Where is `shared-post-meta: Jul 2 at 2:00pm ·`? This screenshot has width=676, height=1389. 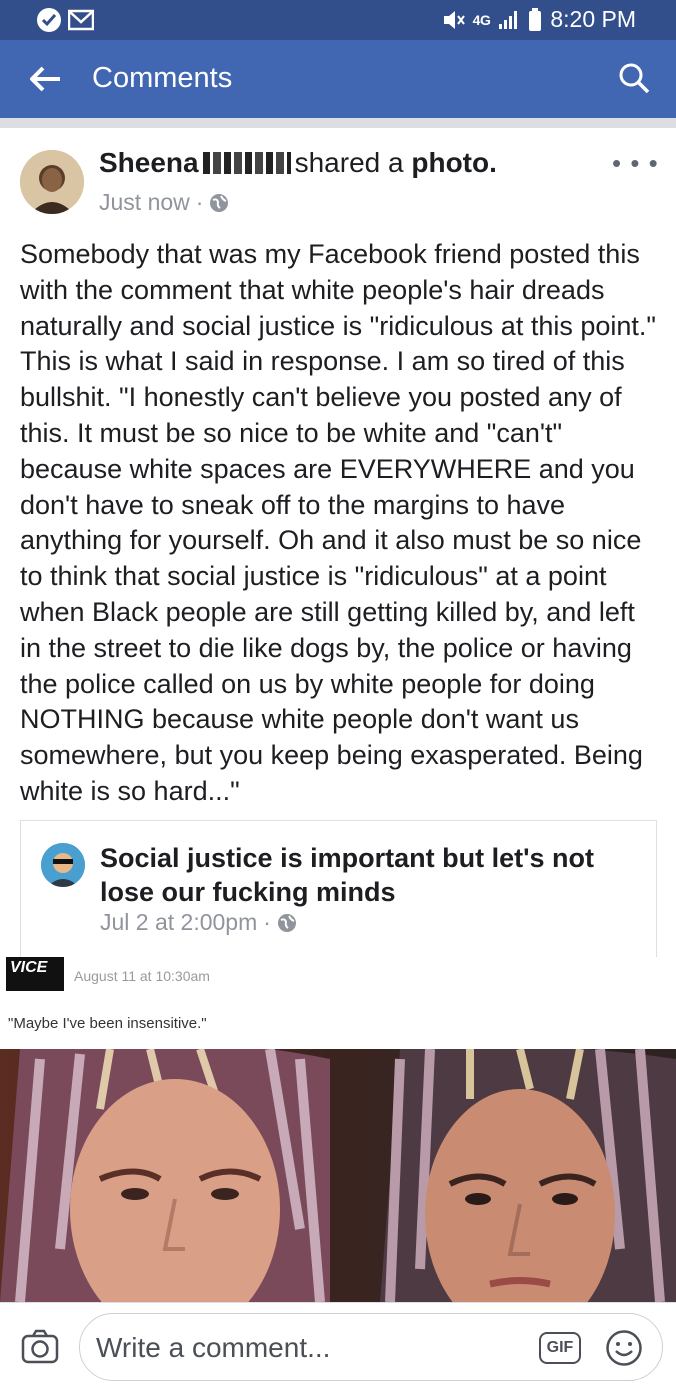 shared-post-meta: Jul 2 at 2:00pm · is located at coordinates (198, 922).